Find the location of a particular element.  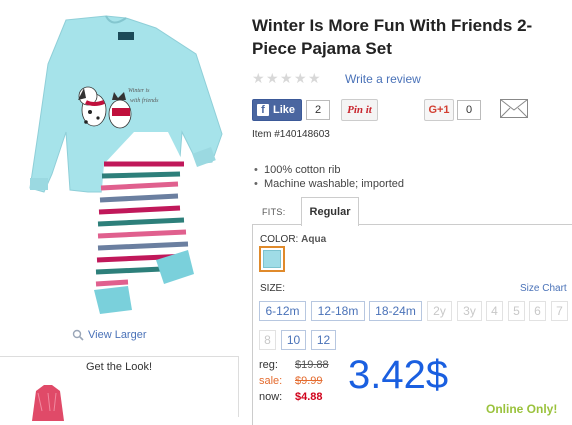

get-the-look-thumbnail is located at coordinates (45, 401).